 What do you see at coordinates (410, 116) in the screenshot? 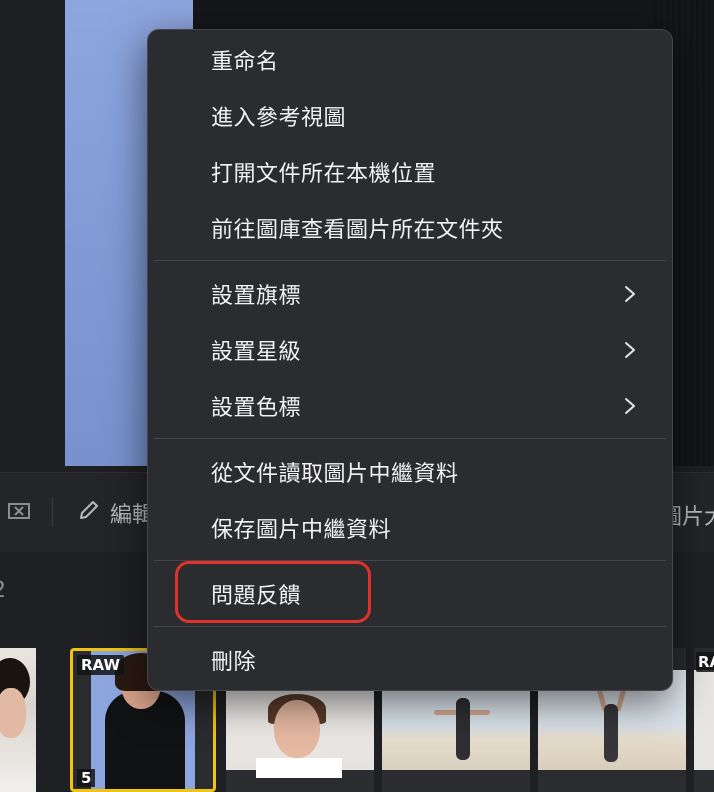
I see `menu-item-reference-view: 進入參考視圖` at bounding box center [410, 116].